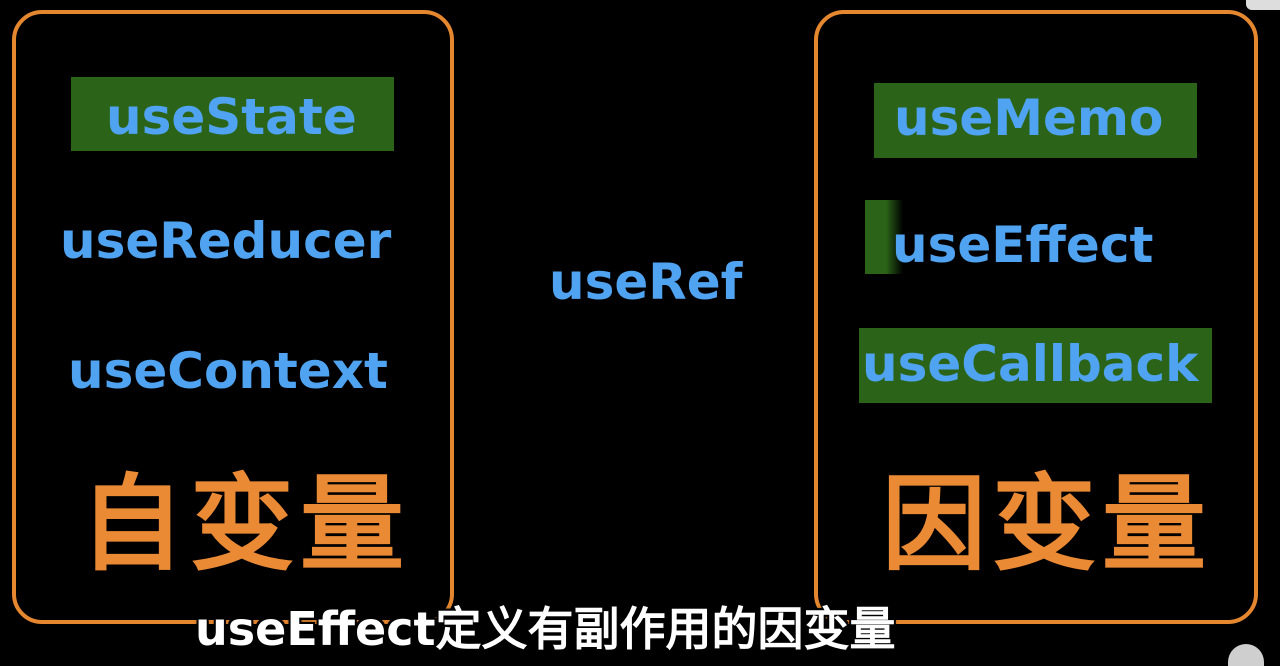 This screenshot has width=1280, height=666. What do you see at coordinates (231, 117) in the screenshot?
I see `hook-usestate: useState` at bounding box center [231, 117].